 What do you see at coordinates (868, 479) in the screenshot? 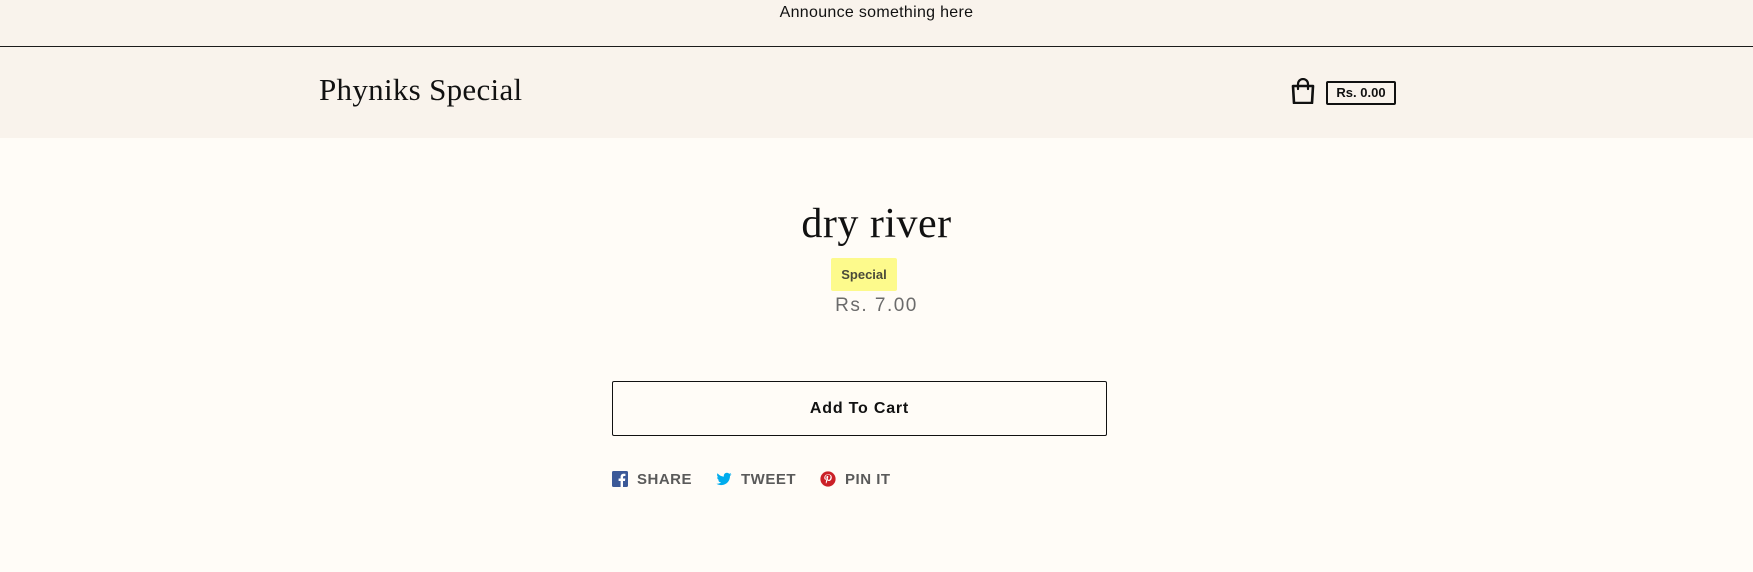
I see `share-pinterest-label: PIN IT` at bounding box center [868, 479].